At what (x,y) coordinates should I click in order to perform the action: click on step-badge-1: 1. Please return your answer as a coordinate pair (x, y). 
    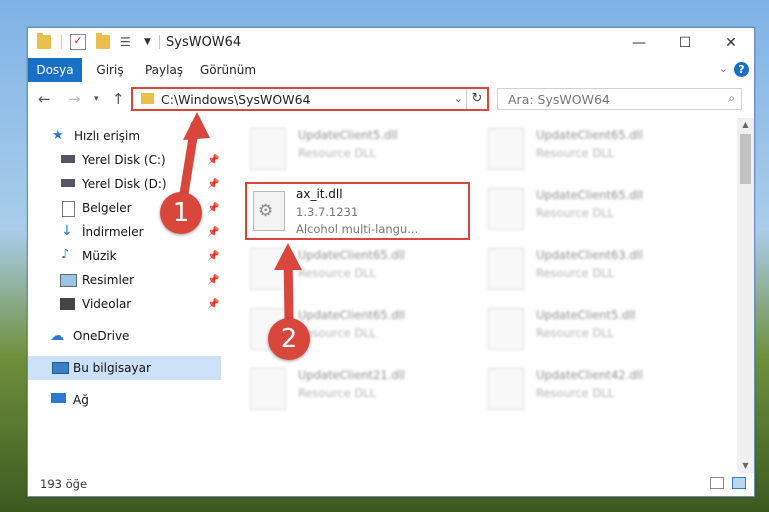
    Looking at the image, I should click on (181, 213).